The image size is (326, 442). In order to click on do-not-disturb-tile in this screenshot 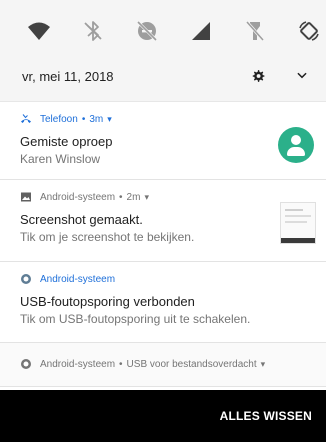, I will do `click(147, 31)`.